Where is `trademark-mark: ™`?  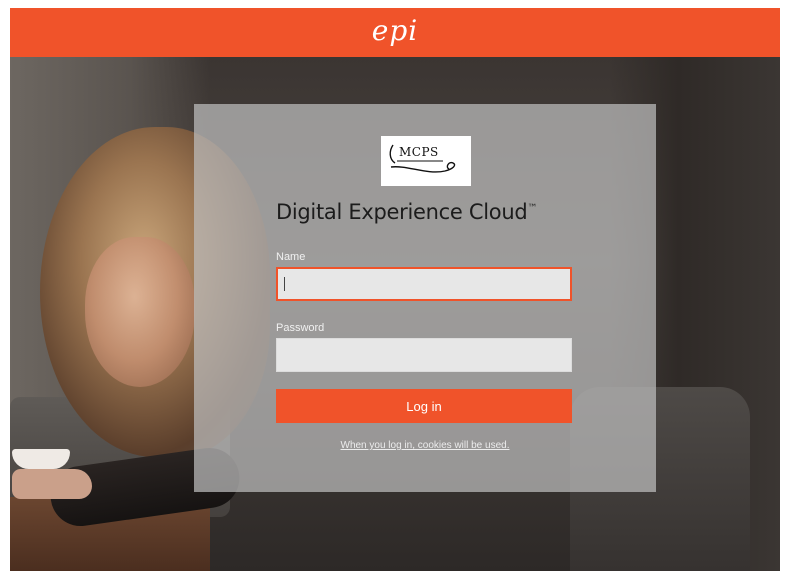
trademark-mark: ™ is located at coordinates (532, 208).